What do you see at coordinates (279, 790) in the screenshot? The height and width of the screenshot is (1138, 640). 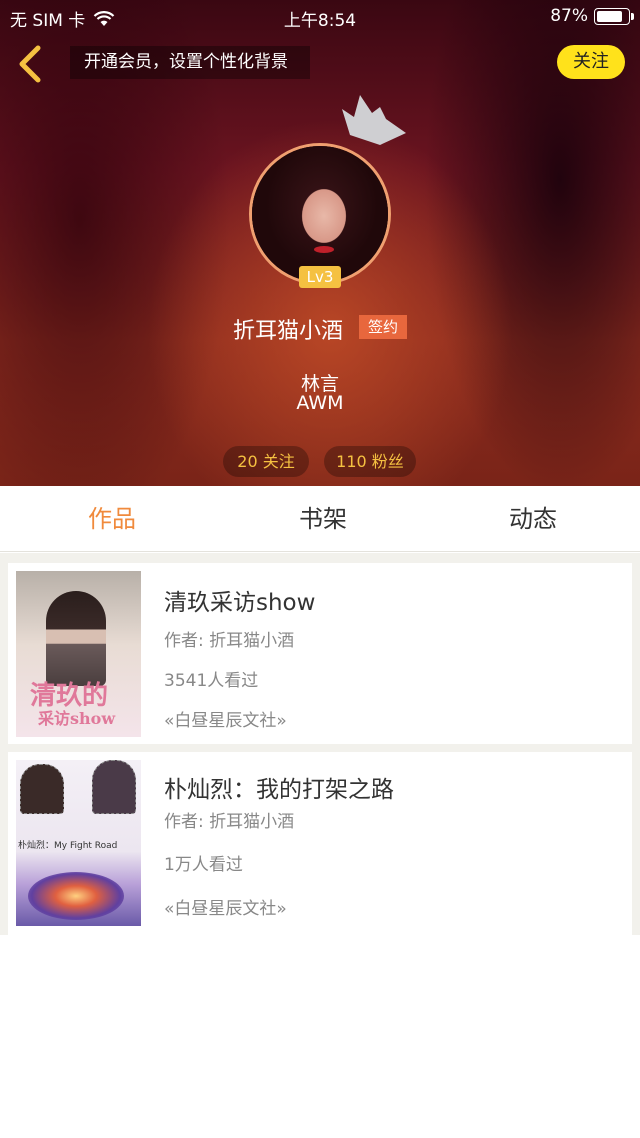 I see `book-title: 朴灿烈：我的打架之路` at bounding box center [279, 790].